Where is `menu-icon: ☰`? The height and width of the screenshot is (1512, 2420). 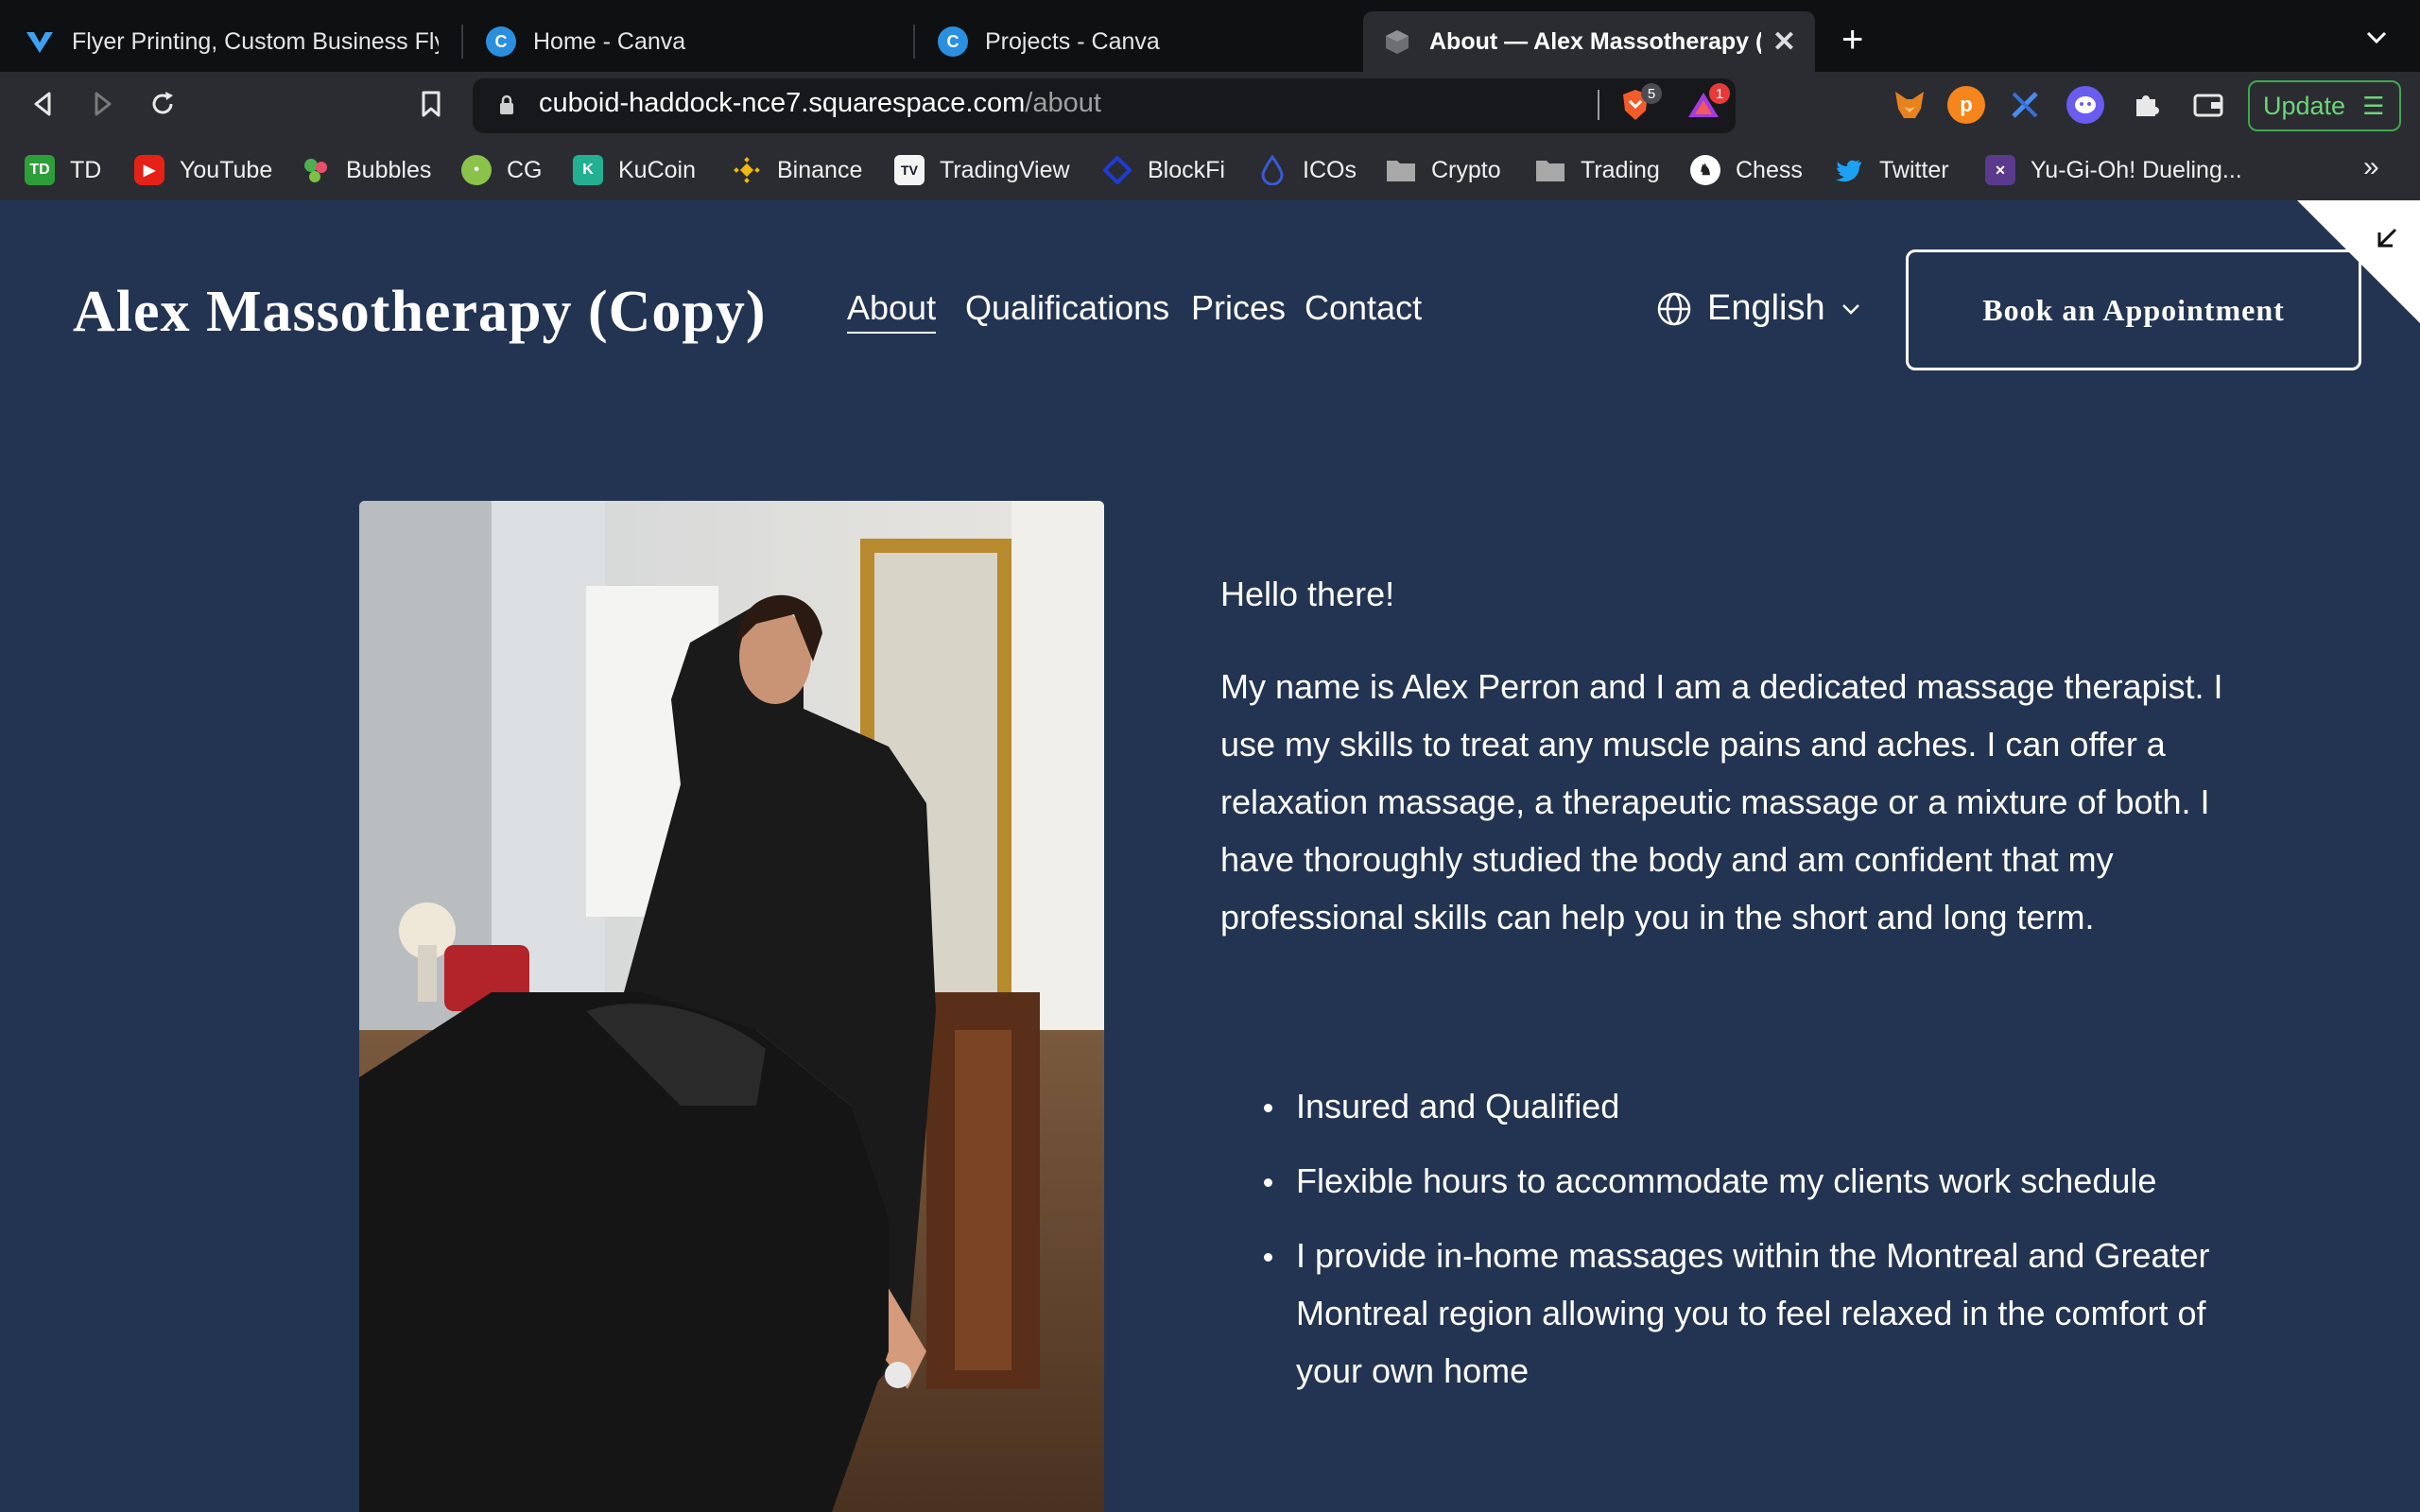
menu-icon: ☰ is located at coordinates (2373, 105).